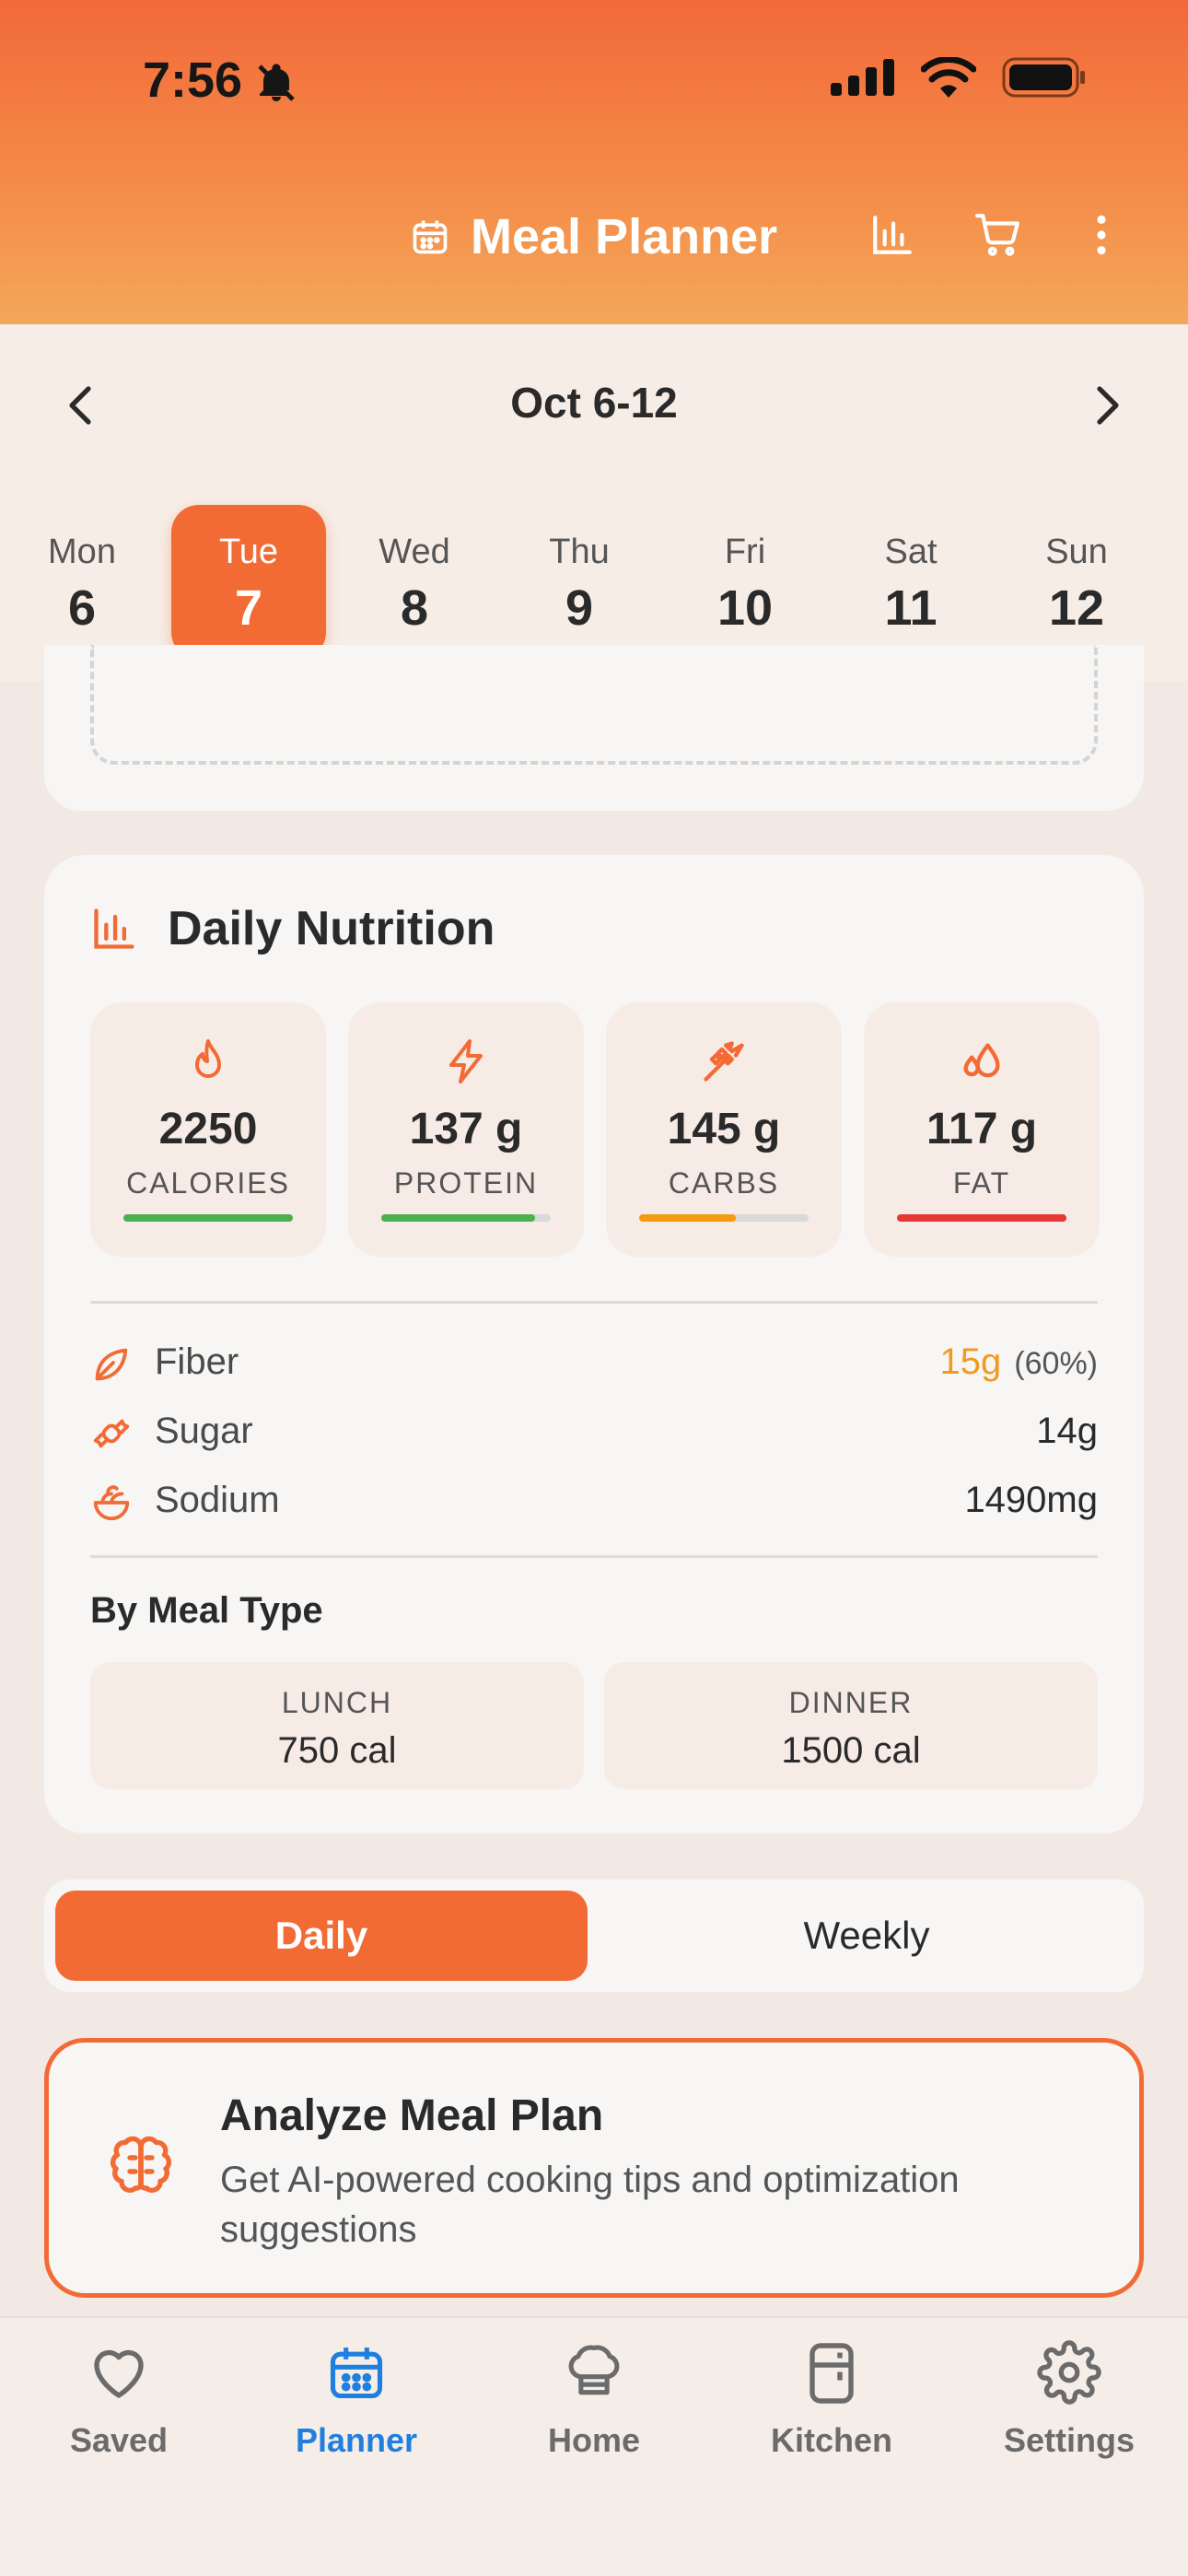 Image resolution: width=1188 pixels, height=2576 pixels. What do you see at coordinates (866, 1936) in the screenshot?
I see `toggle-weekly: Weekly` at bounding box center [866, 1936].